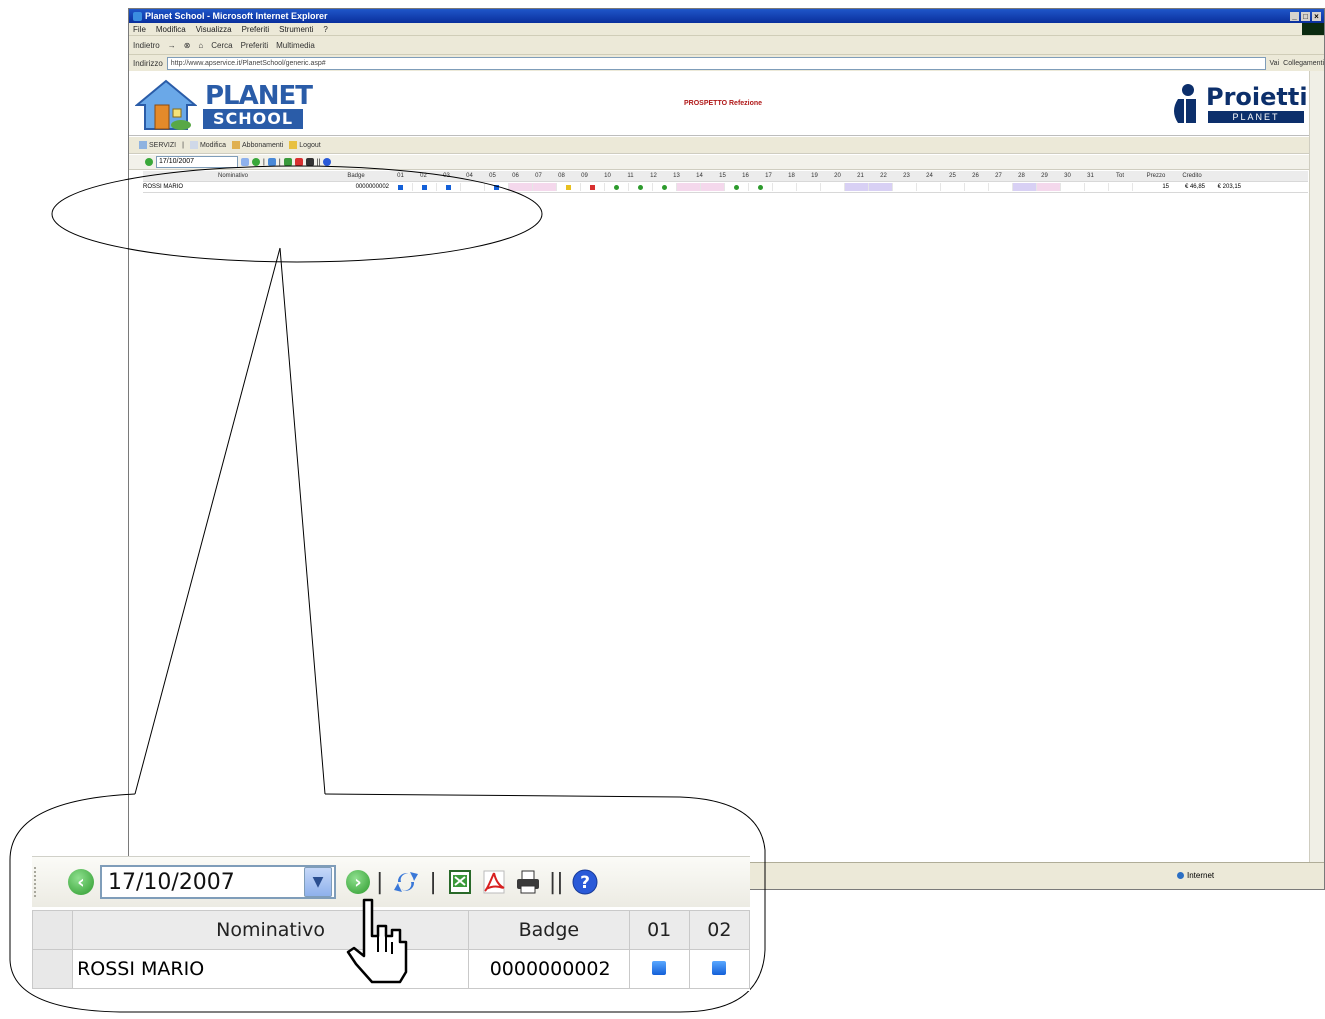  Describe the element at coordinates (377, 941) in the screenshot. I see `hand-cursor-icon` at that location.